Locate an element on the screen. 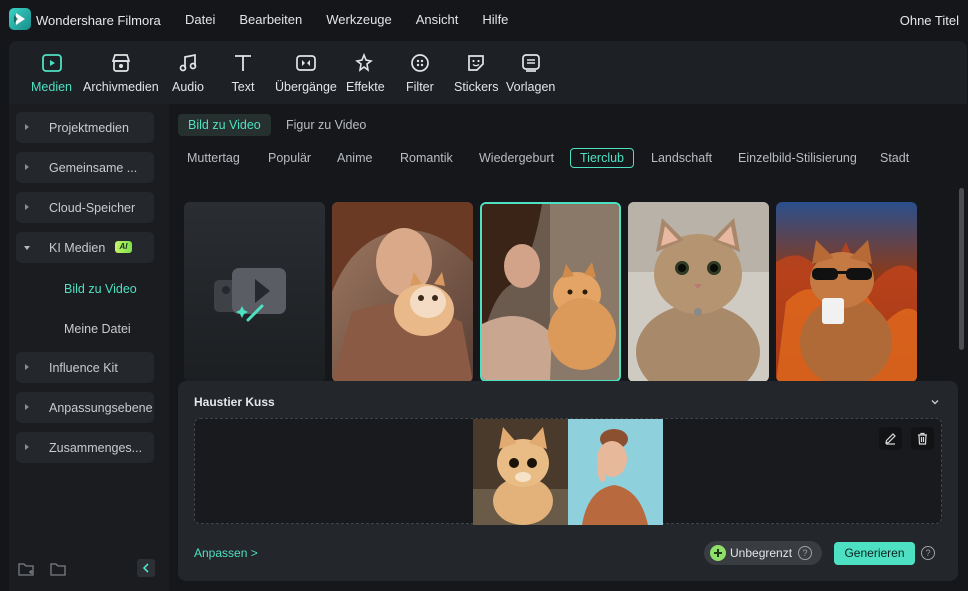 Image resolution: width=968 pixels, height=591 pixels. category-romantik: Romantik is located at coordinates (426, 159).